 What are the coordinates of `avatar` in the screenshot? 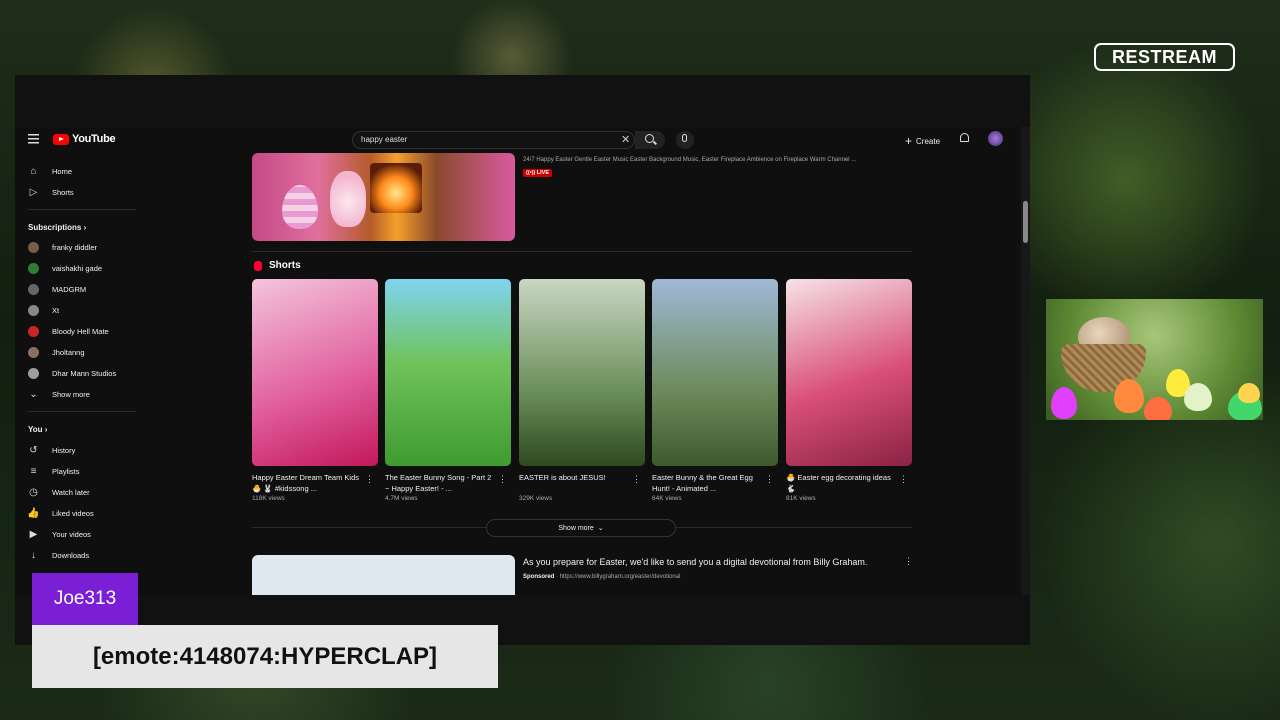 It's located at (995, 138).